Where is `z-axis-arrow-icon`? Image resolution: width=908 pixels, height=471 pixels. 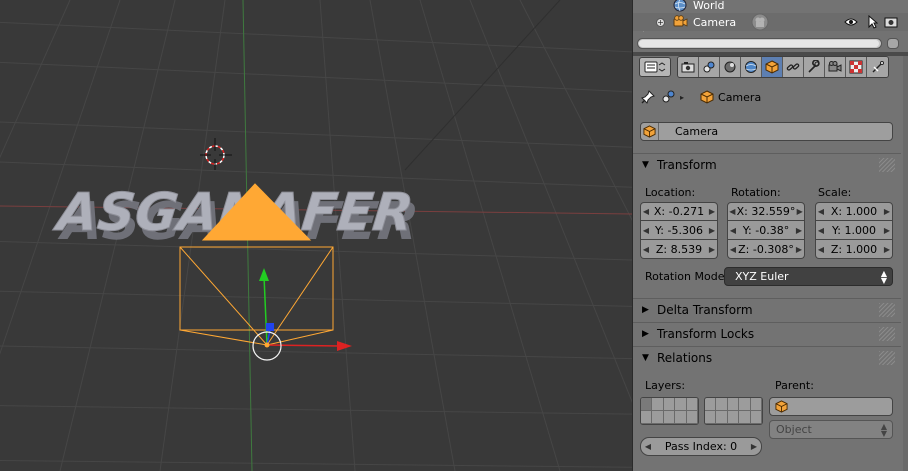
z-axis-arrow-icon is located at coordinates (270, 327).